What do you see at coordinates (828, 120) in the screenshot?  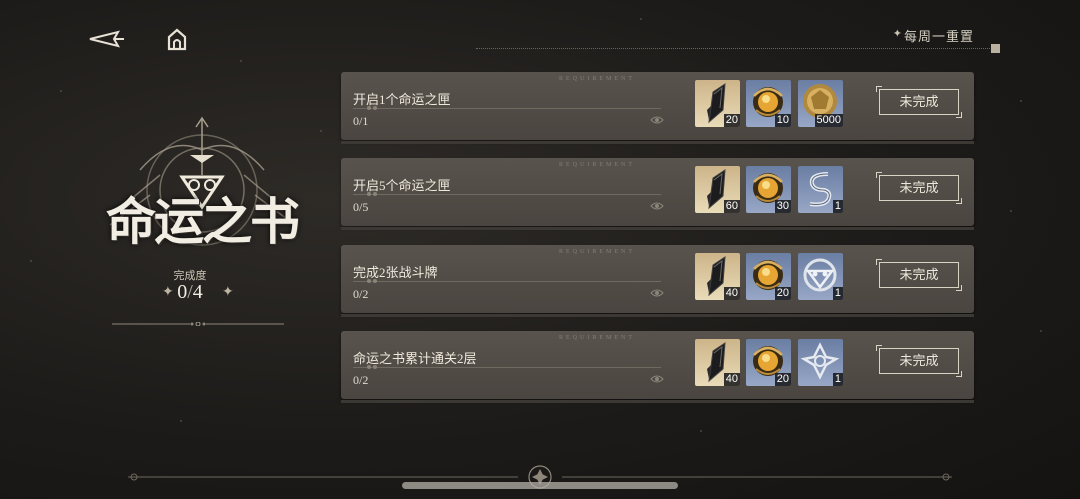 I see `reward-count: 5000` at bounding box center [828, 120].